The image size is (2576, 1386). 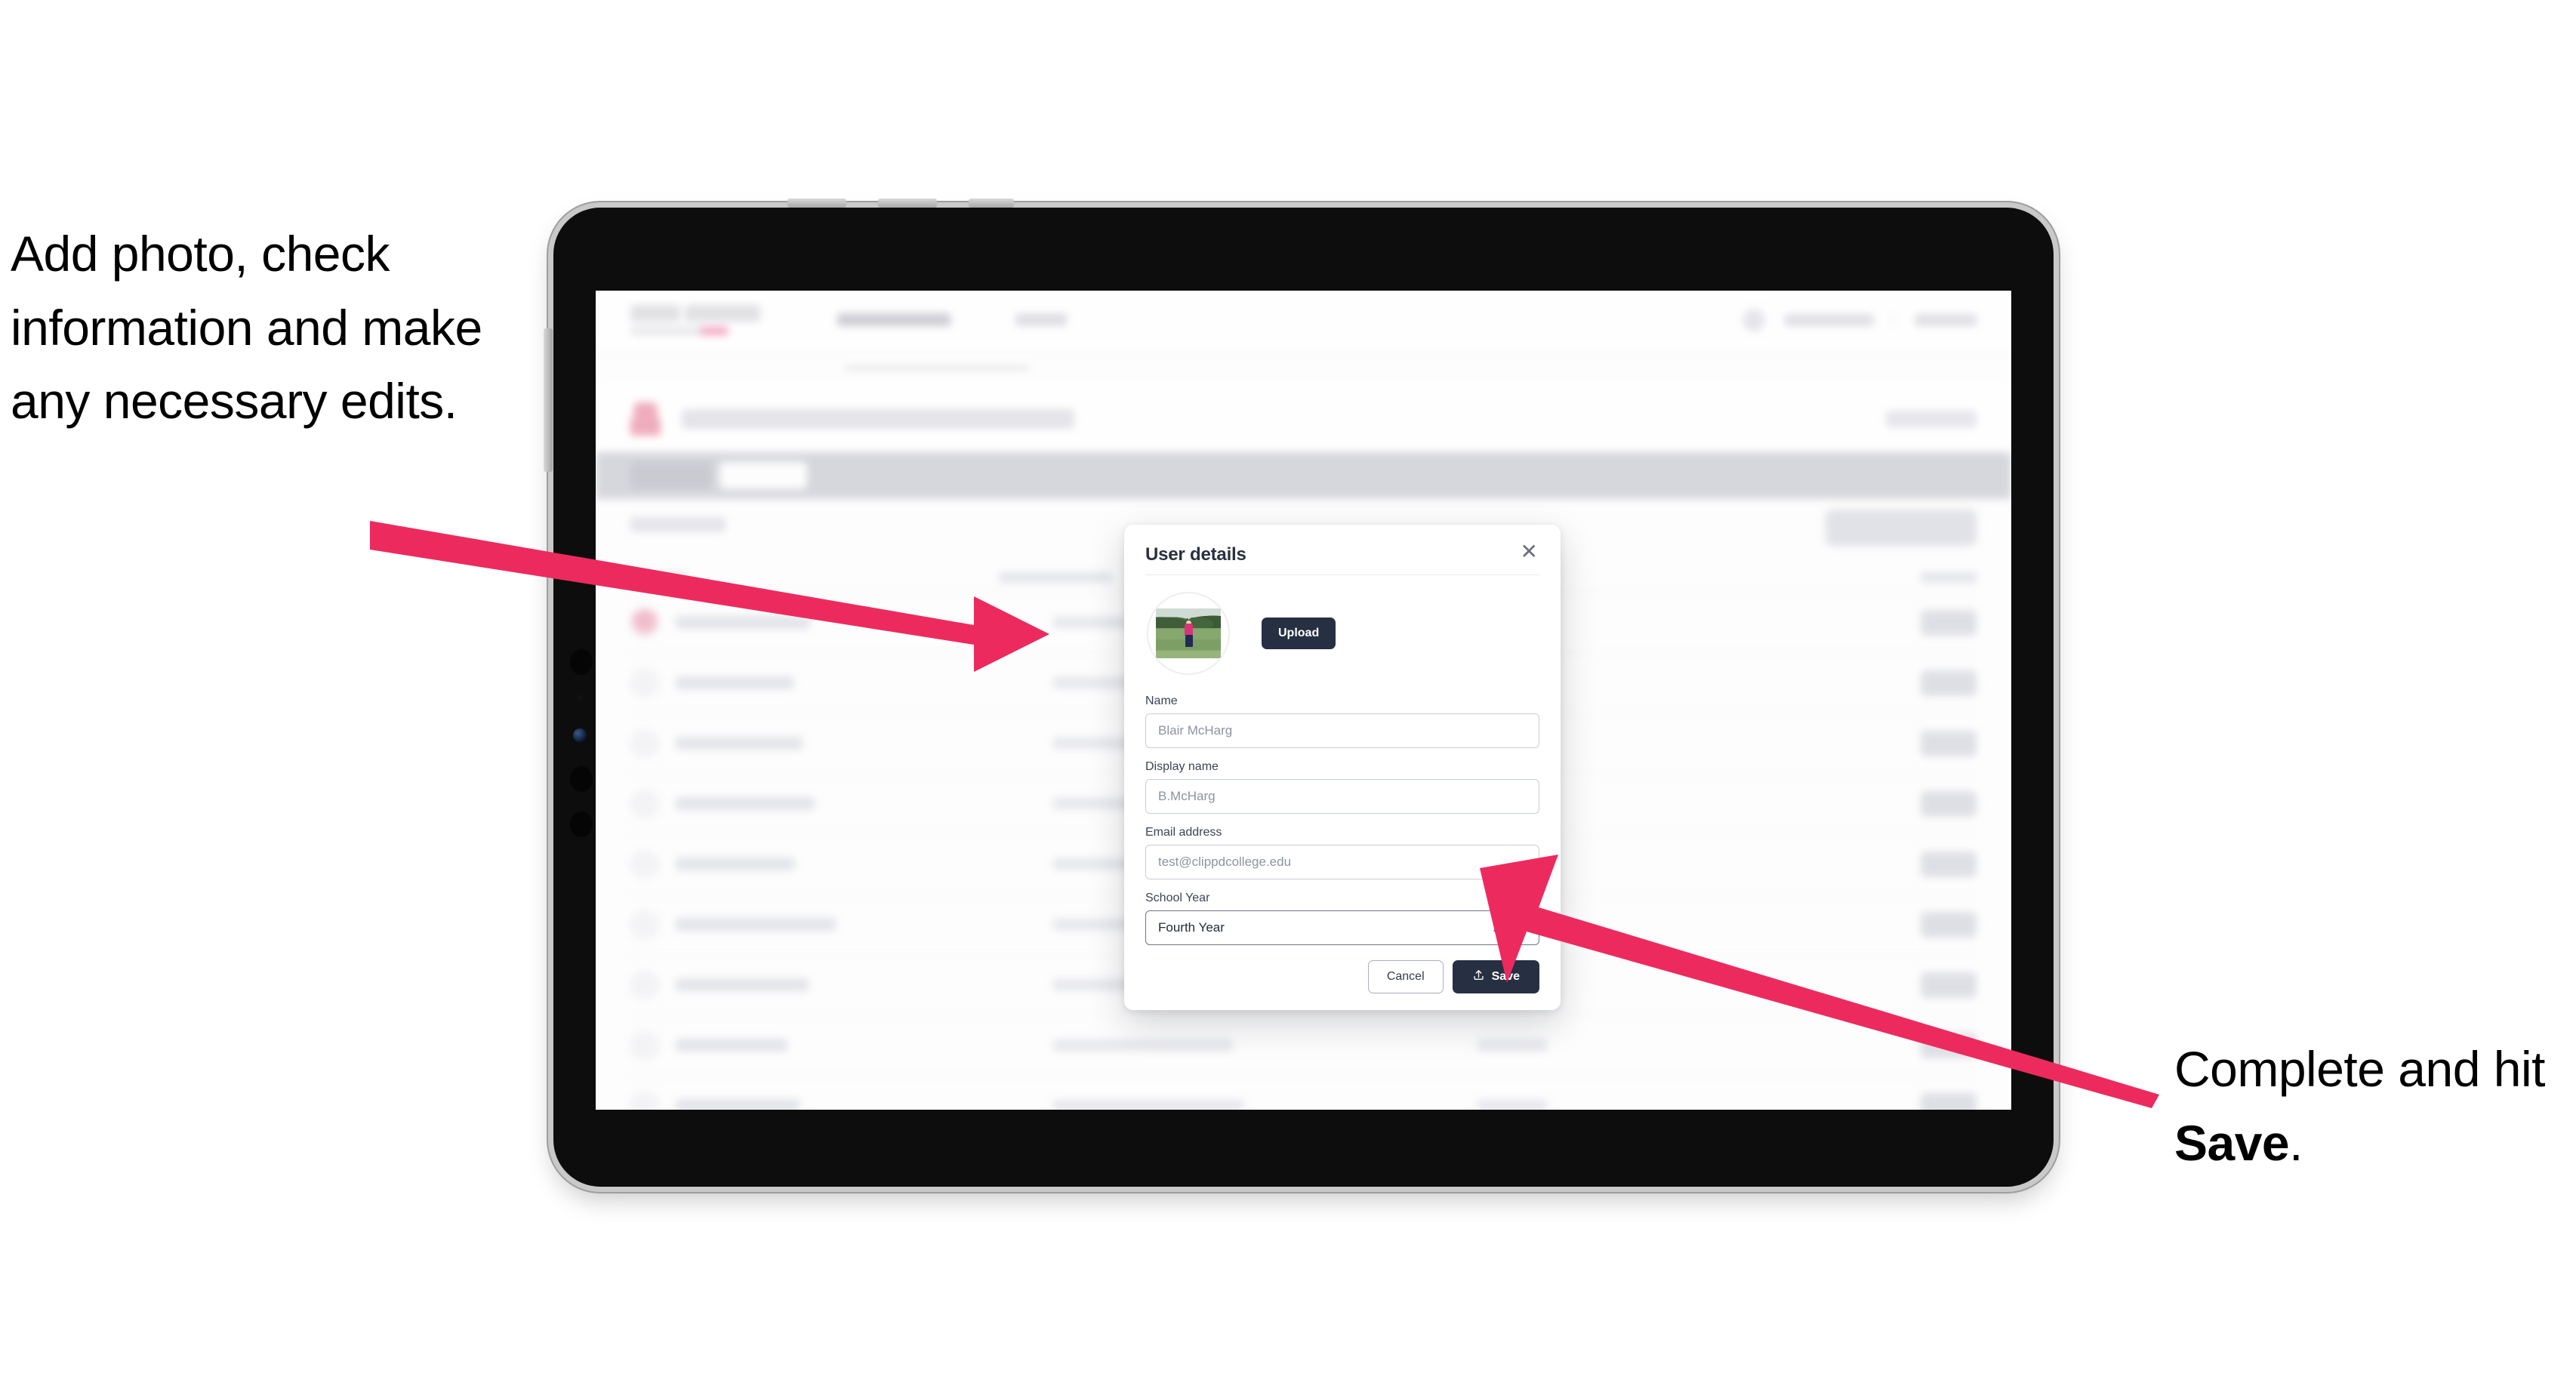 What do you see at coordinates (2359, 1069) in the screenshot?
I see `annotation-right-lead: Complete and hit` at bounding box center [2359, 1069].